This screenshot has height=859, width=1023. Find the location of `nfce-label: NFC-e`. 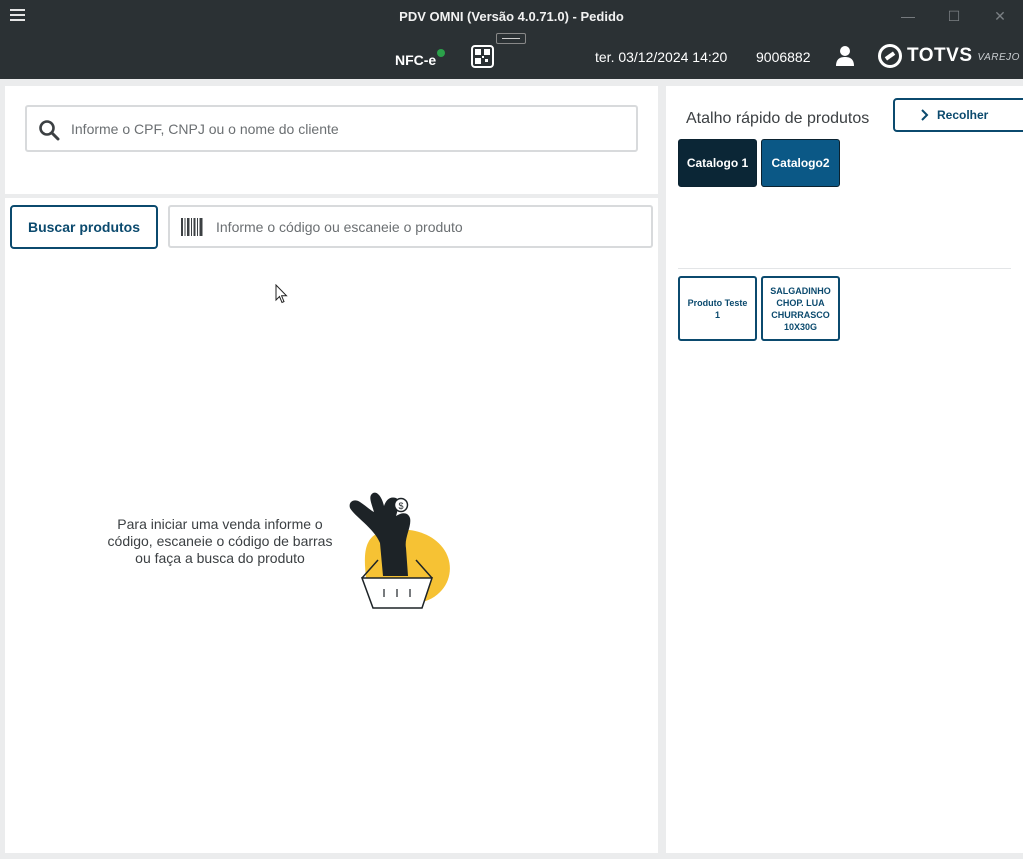

nfce-label: NFC-e is located at coordinates (416, 60).